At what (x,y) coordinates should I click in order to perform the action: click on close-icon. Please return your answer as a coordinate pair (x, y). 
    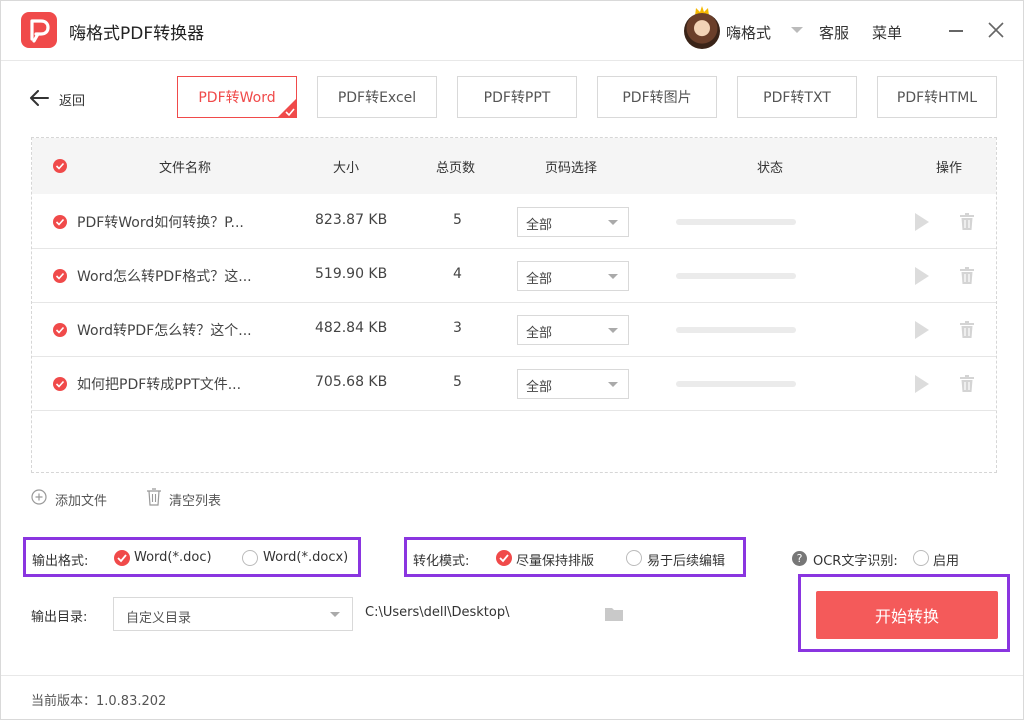
    Looking at the image, I should click on (996, 30).